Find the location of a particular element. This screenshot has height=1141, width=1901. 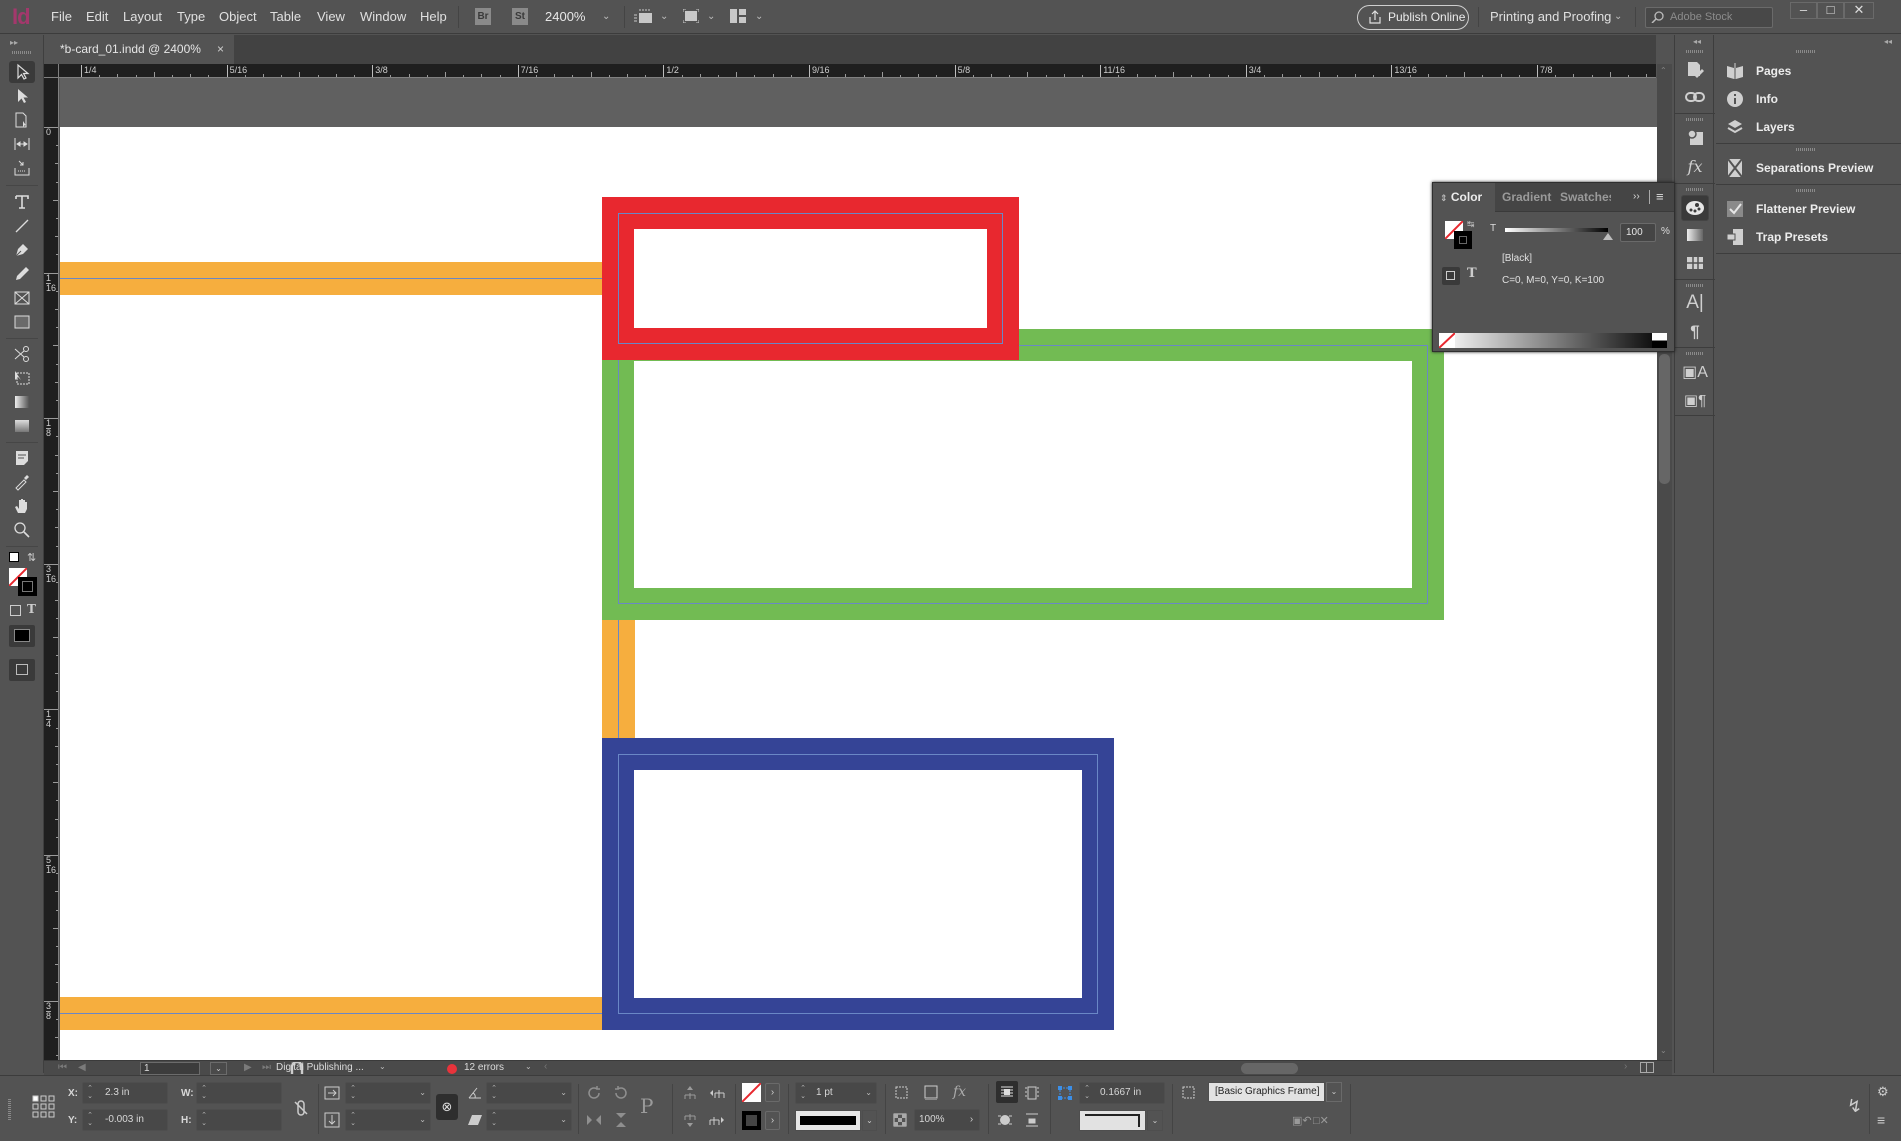

dock-grip is located at coordinates (1695, 119).